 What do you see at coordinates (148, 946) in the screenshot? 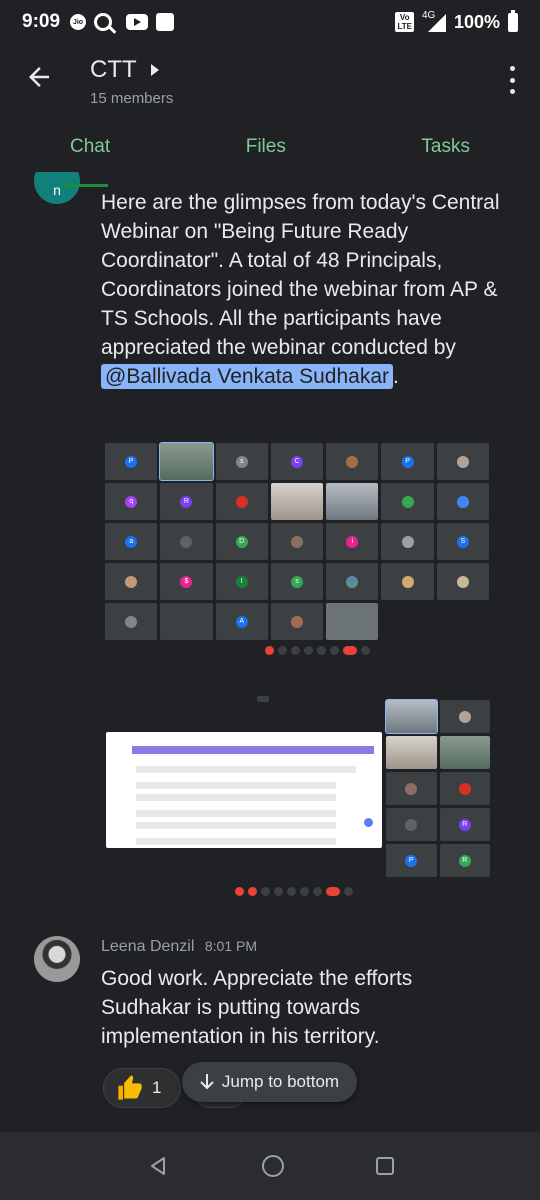
I see `sender-name: Leena Denzil` at bounding box center [148, 946].